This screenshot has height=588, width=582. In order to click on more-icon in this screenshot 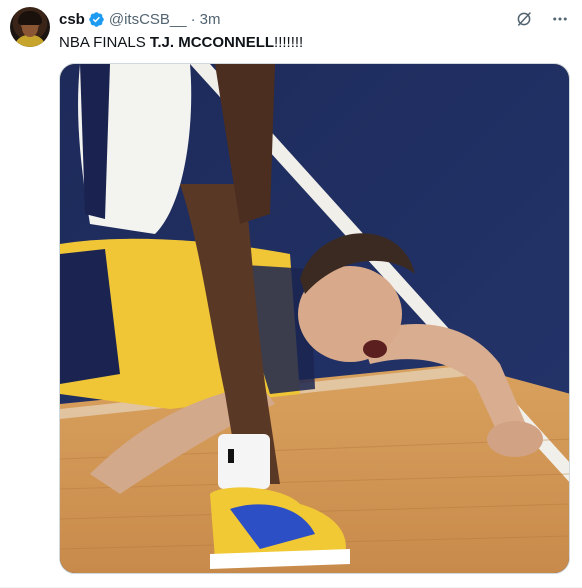, I will do `click(560, 19)`.